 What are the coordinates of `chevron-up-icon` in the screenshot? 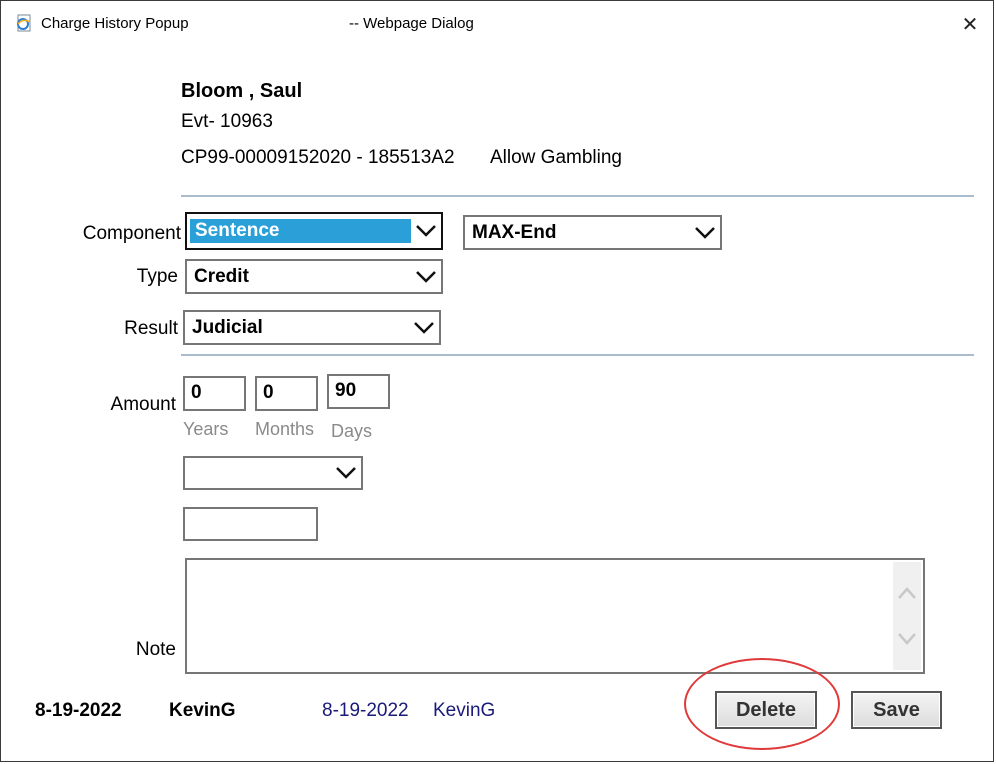 It's located at (907, 593).